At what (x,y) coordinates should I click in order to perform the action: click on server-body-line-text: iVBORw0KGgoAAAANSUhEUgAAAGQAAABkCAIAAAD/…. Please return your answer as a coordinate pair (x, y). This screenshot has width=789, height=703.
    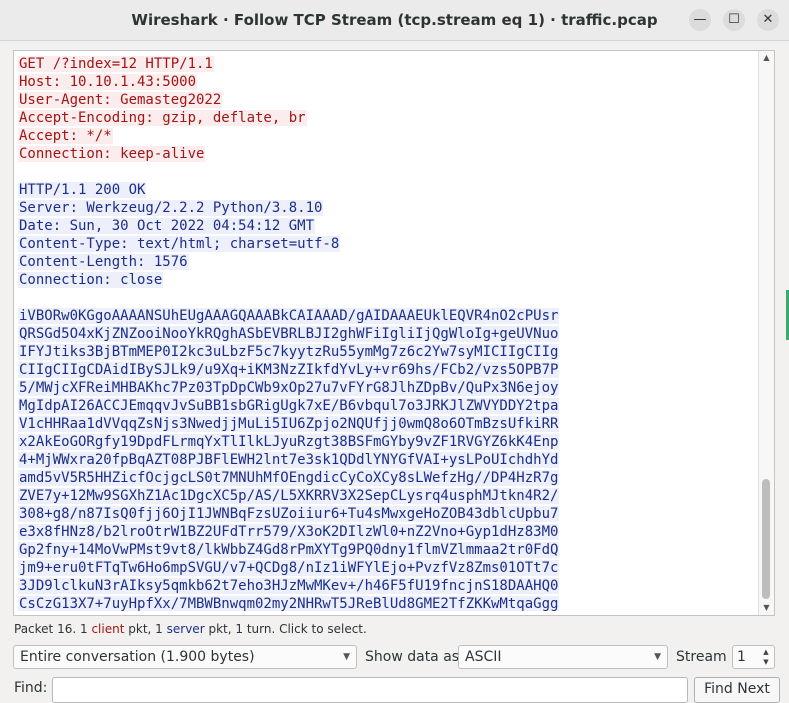
    Looking at the image, I should click on (289, 316).